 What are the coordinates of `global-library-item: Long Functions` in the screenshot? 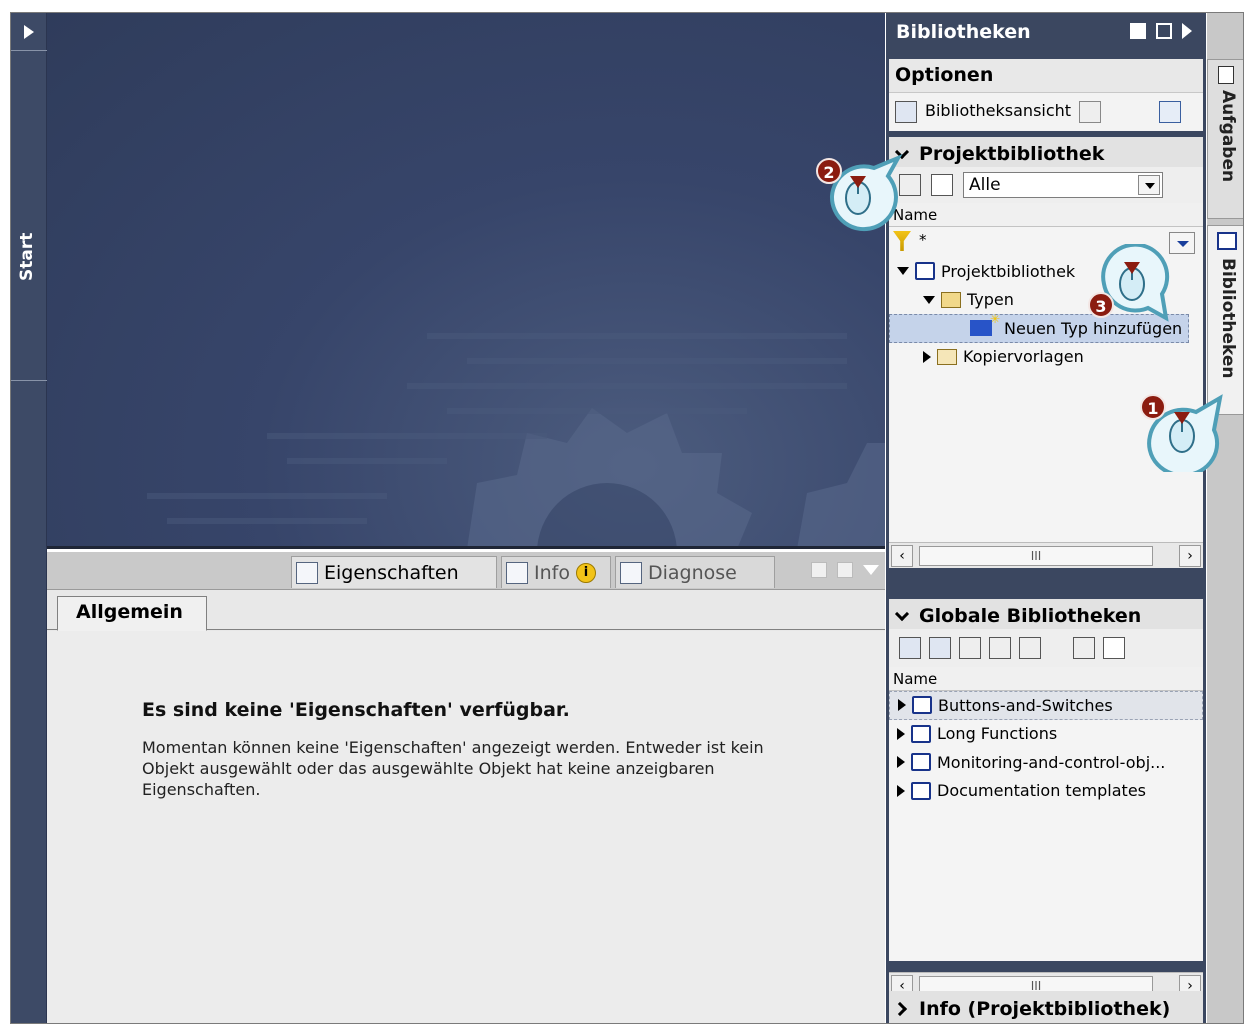 It's located at (1046, 734).